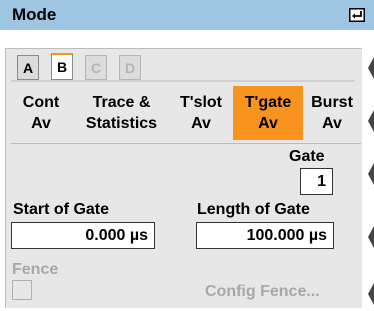  Describe the element at coordinates (316, 181) in the screenshot. I see `gate-field: 1` at that location.